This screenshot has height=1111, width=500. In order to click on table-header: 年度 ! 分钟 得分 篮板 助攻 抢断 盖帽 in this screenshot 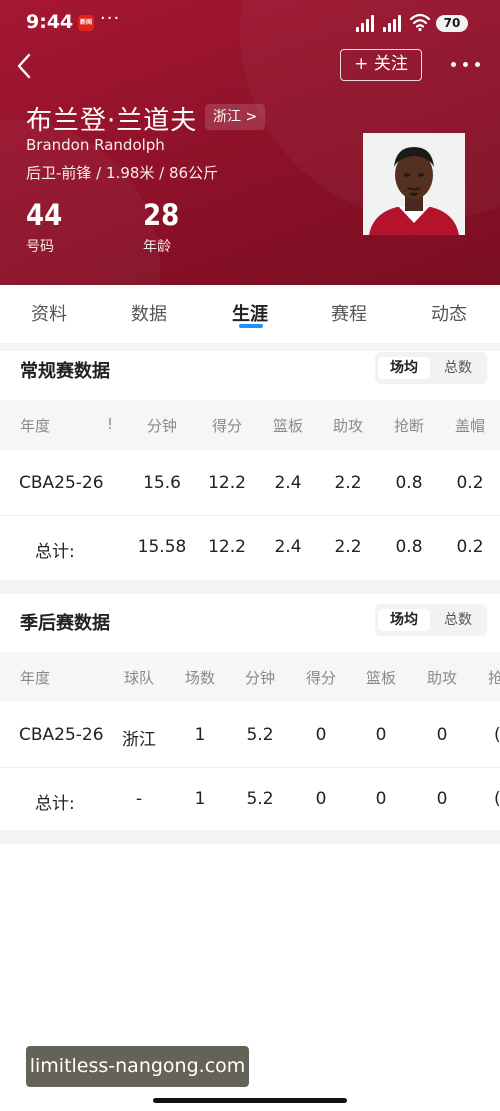, I will do `click(250, 425)`.